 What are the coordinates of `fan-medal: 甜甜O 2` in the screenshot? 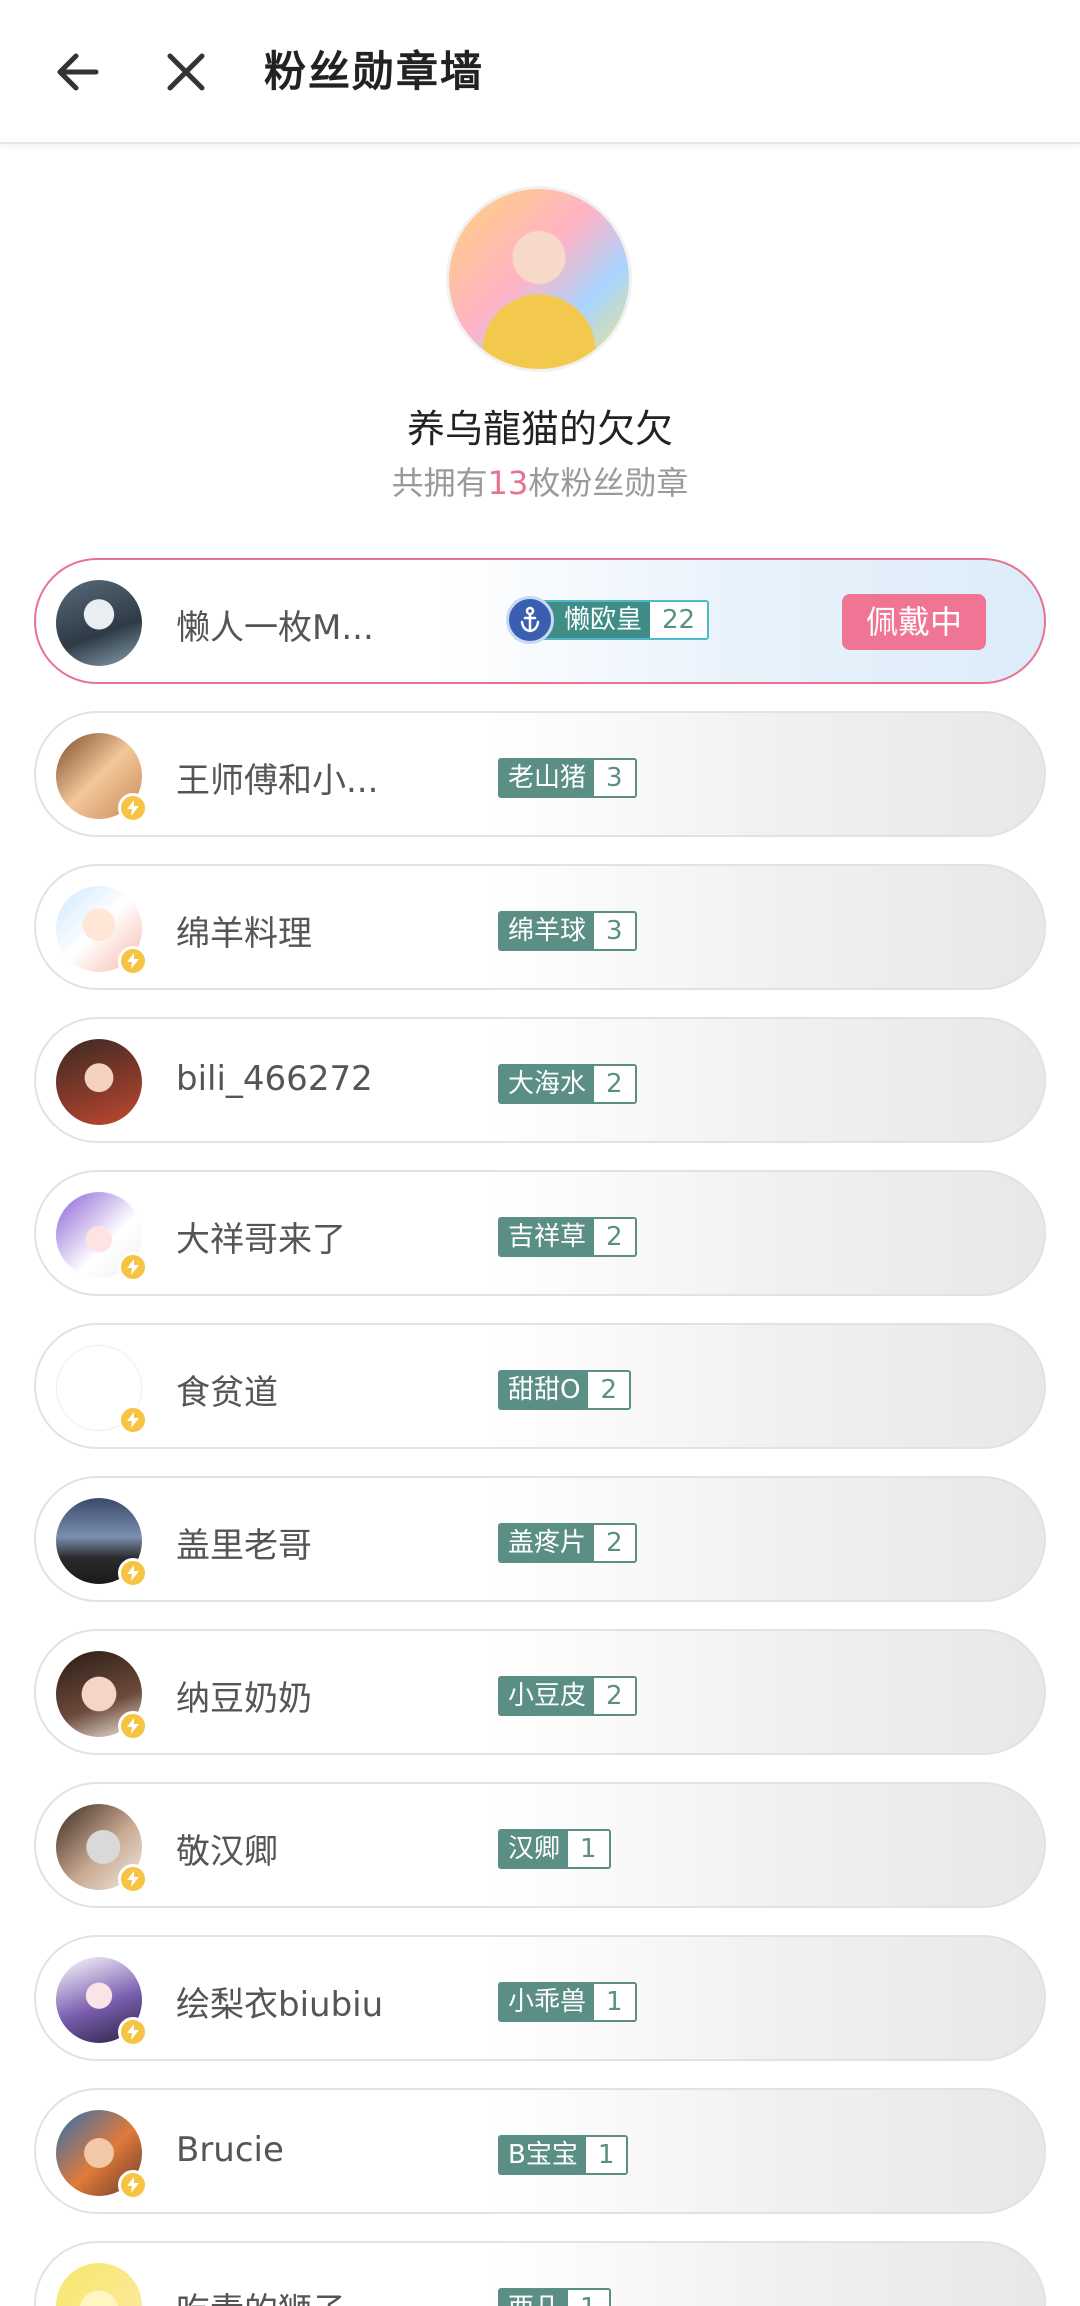 It's located at (565, 1390).